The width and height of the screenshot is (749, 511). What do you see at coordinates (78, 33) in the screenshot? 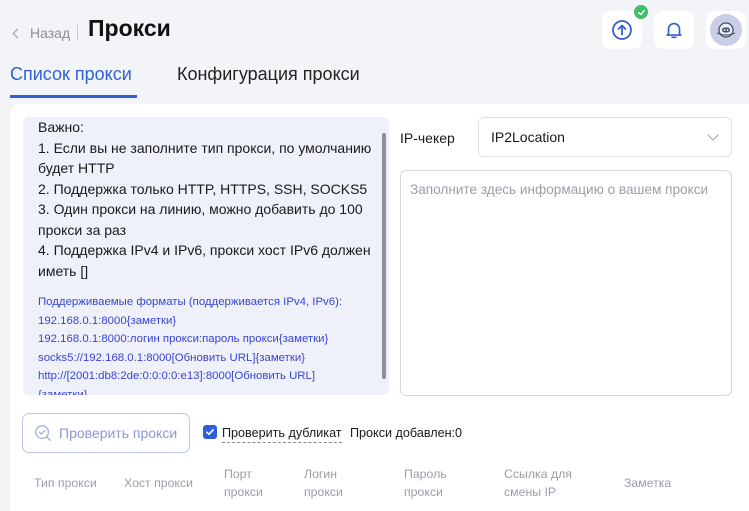
I see `header-divider` at bounding box center [78, 33].